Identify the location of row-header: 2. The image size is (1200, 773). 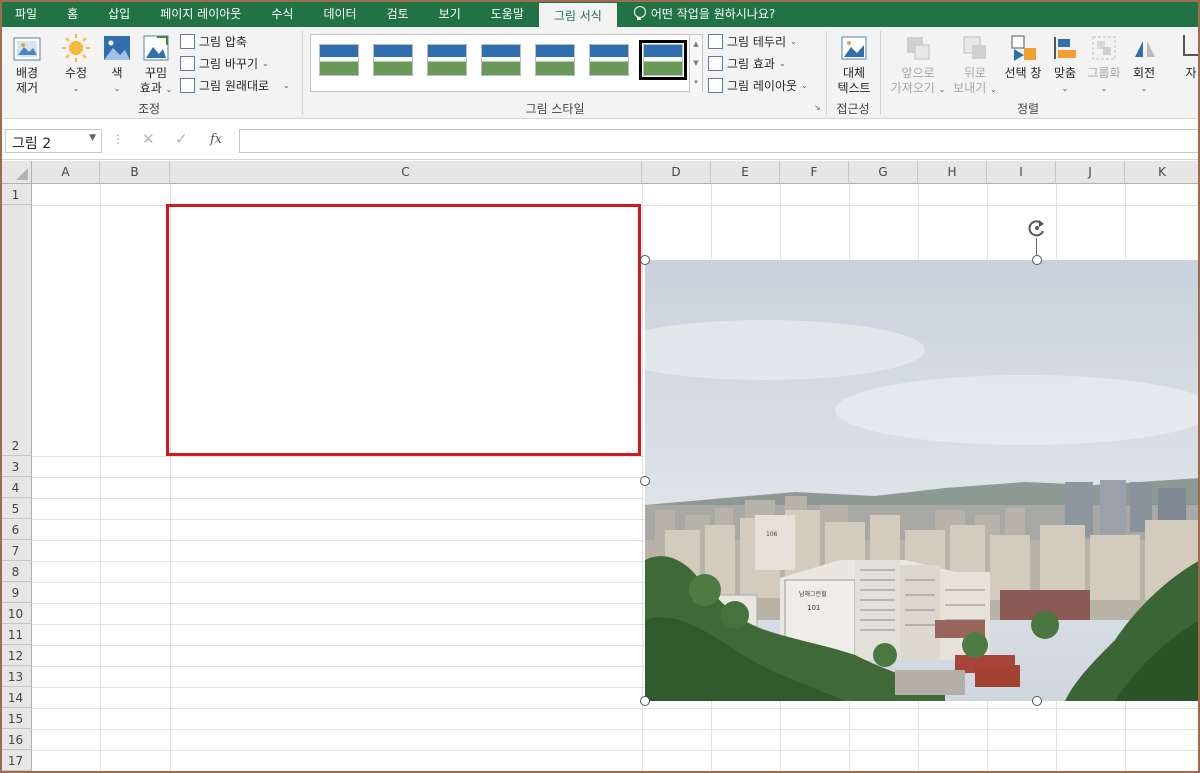
(16, 330).